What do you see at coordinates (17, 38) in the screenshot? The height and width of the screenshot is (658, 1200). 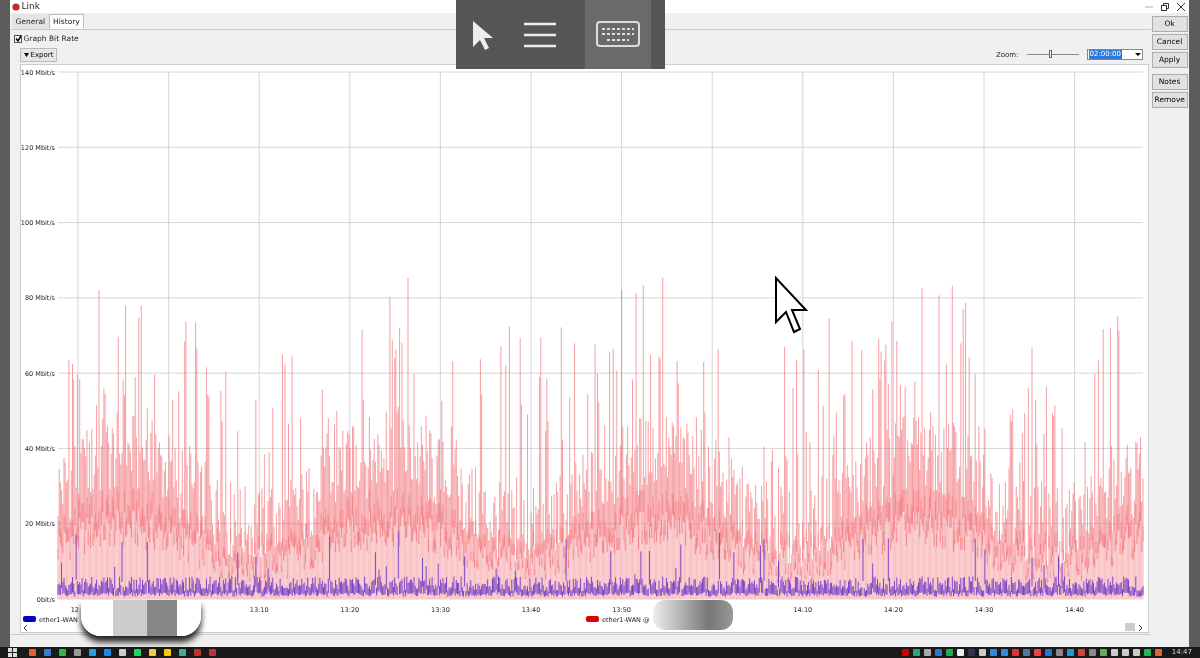 I see `checkbox` at bounding box center [17, 38].